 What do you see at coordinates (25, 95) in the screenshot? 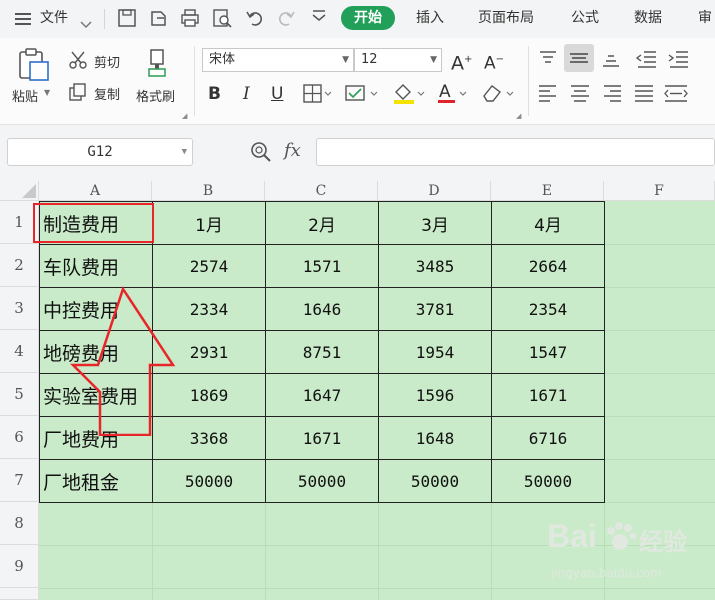
I see `paste-button: 粘贴` at bounding box center [25, 95].